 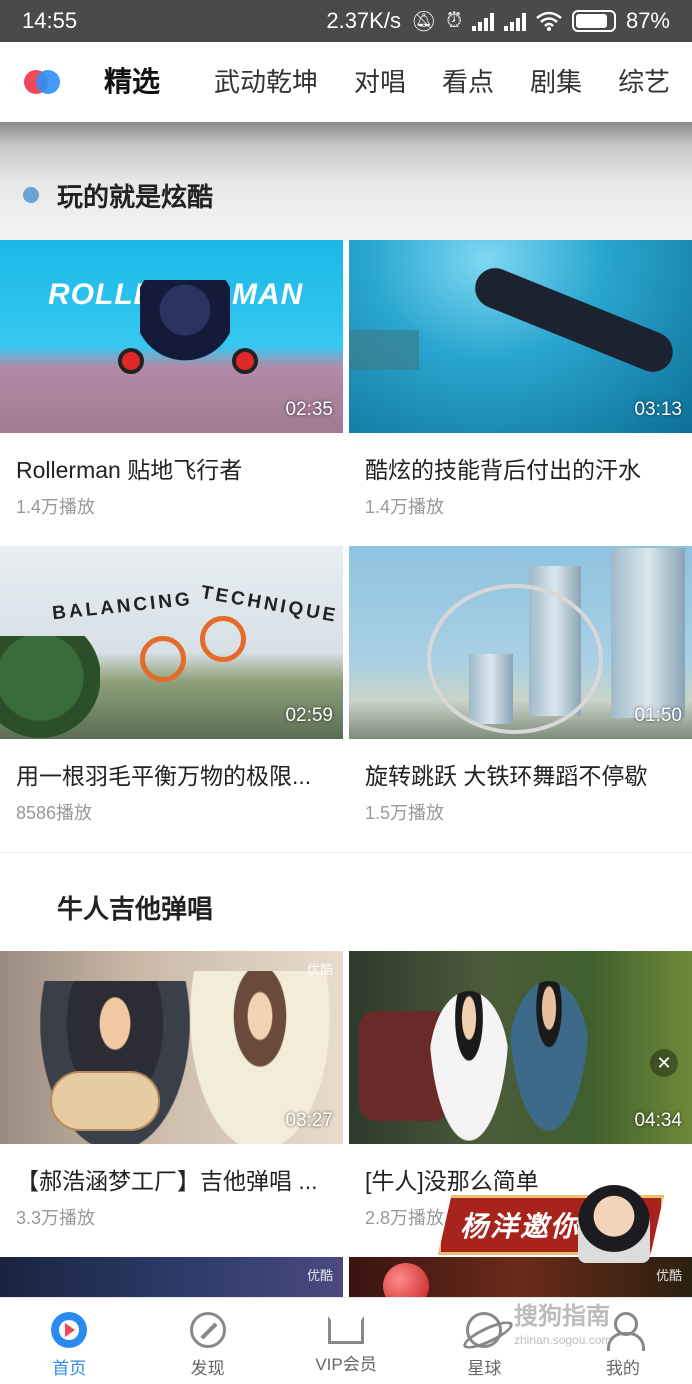 What do you see at coordinates (520, 336) in the screenshot?
I see `video-thumbnail: 03:13` at bounding box center [520, 336].